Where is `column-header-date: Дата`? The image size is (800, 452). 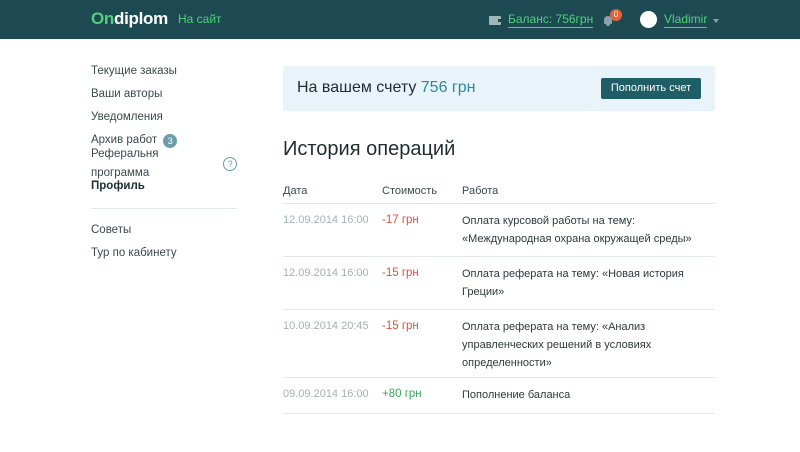
column-header-date: Дата is located at coordinates (295, 190).